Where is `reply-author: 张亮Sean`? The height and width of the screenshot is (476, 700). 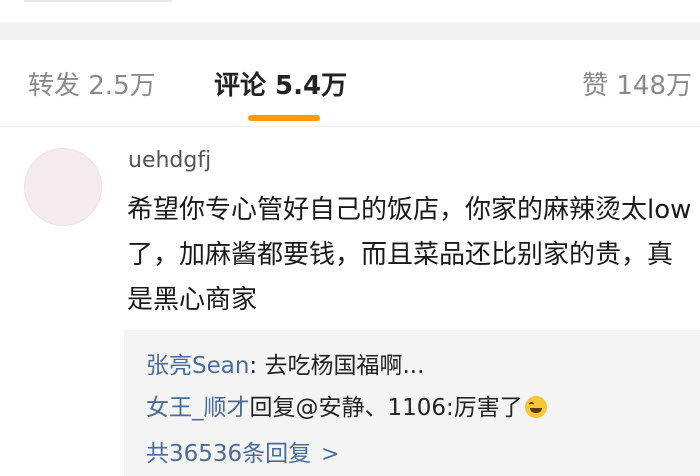
reply-author: 张亮Sean is located at coordinates (197, 366).